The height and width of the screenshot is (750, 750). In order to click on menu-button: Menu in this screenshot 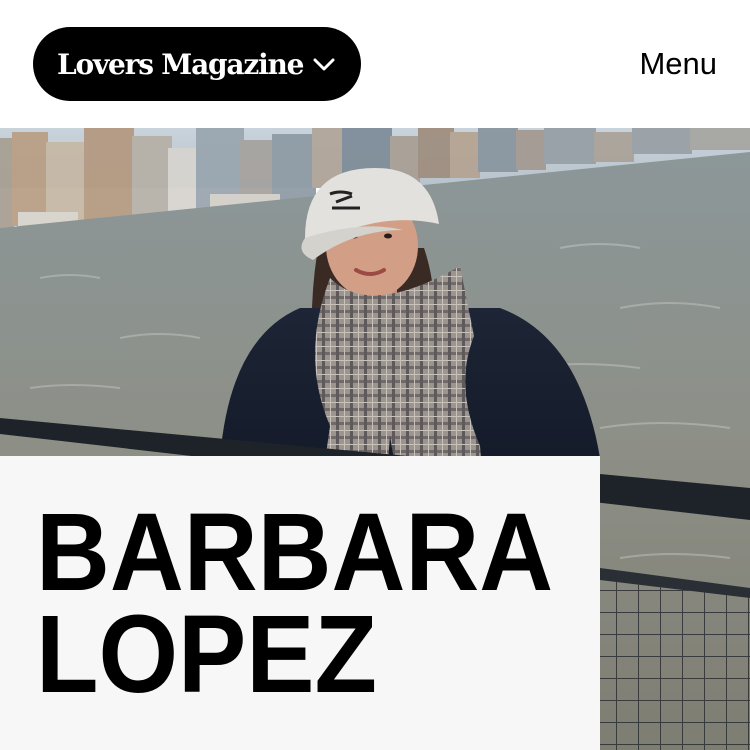, I will do `click(678, 64)`.